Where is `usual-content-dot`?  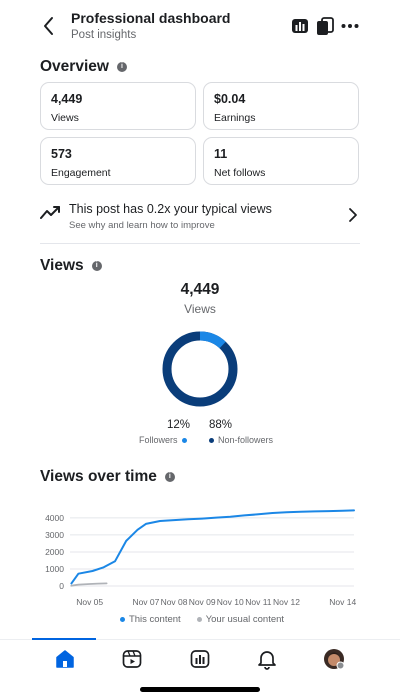
usual-content-dot is located at coordinates (199, 619).